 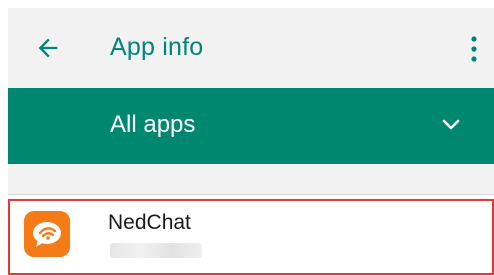 I want to click on filter-label: All apps, so click(x=153, y=124).